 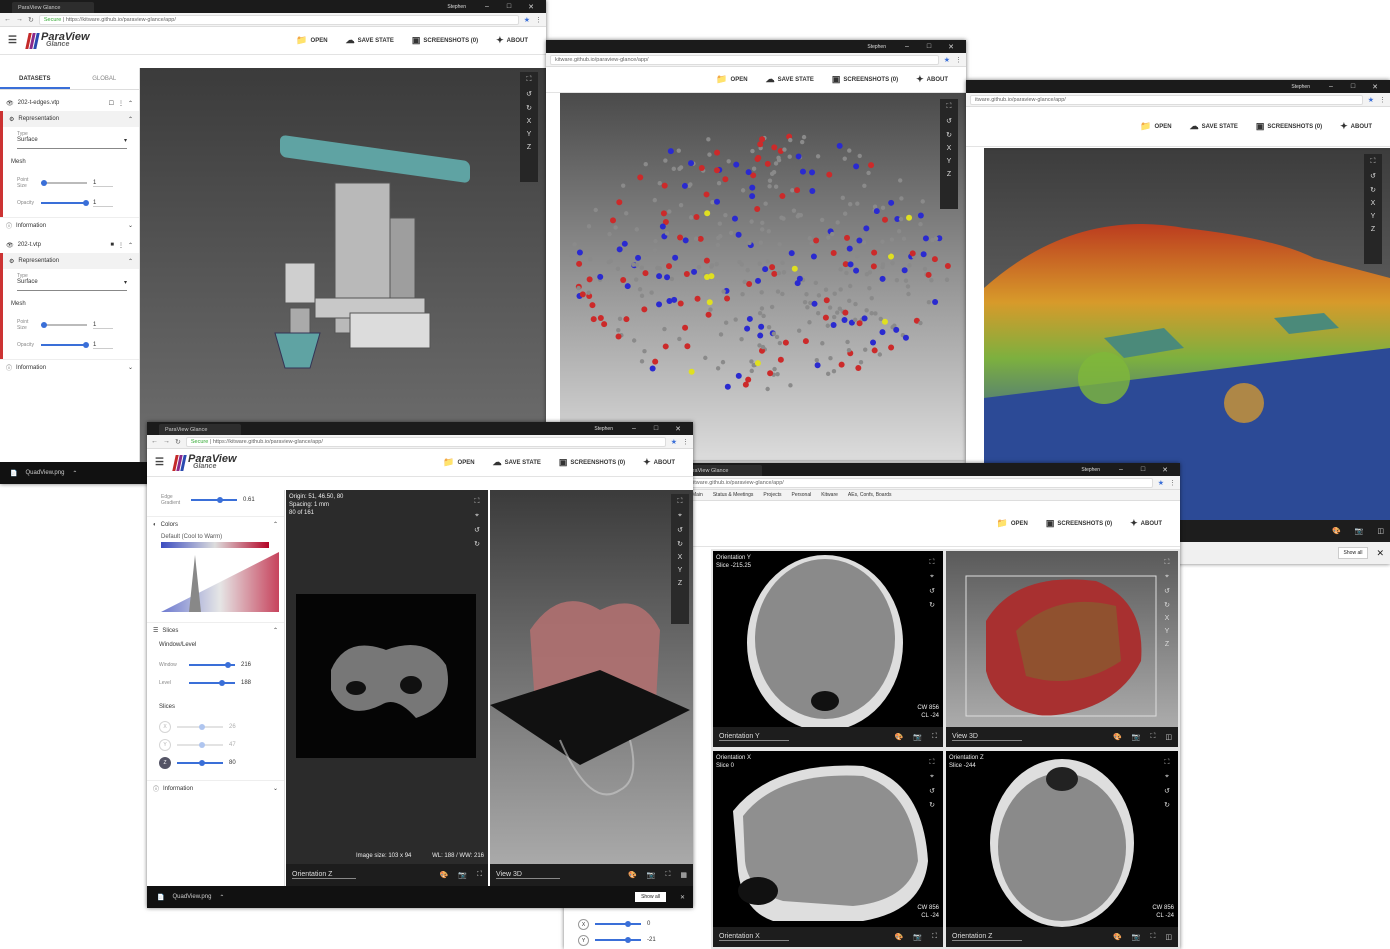 I want to click on slice-y-slider, so click(x=618, y=940).